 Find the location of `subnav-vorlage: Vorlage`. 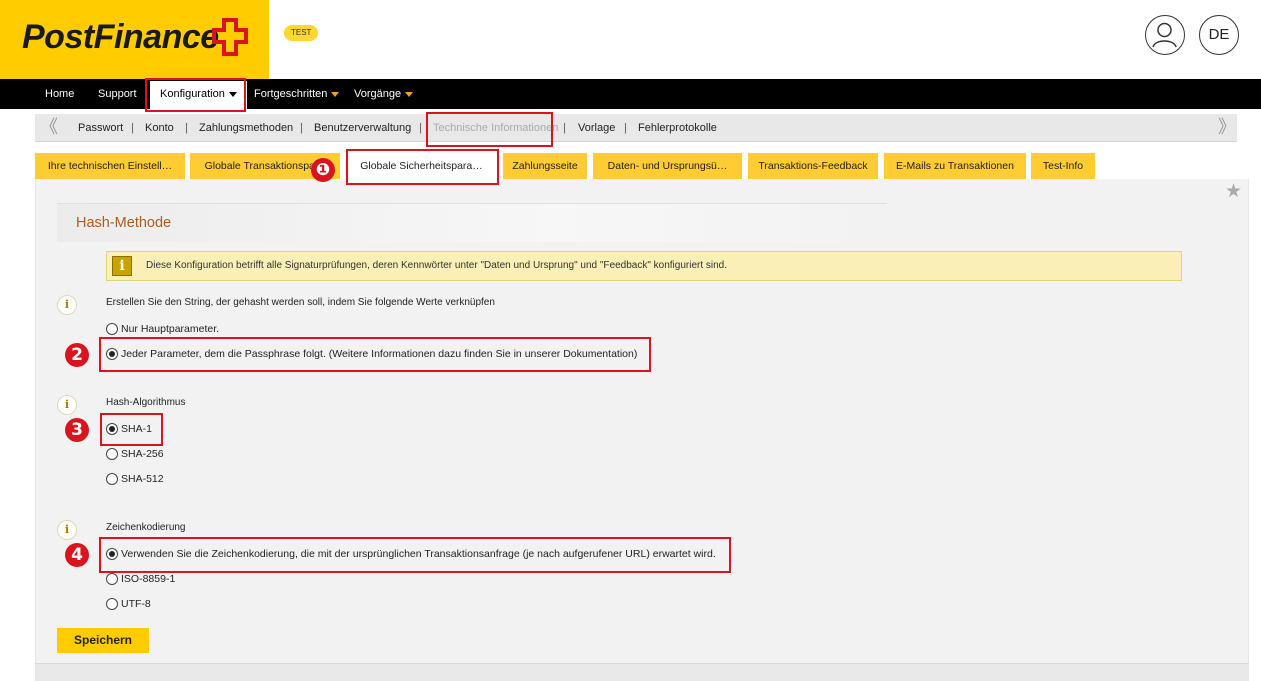

subnav-vorlage: Vorlage is located at coordinates (596, 128).